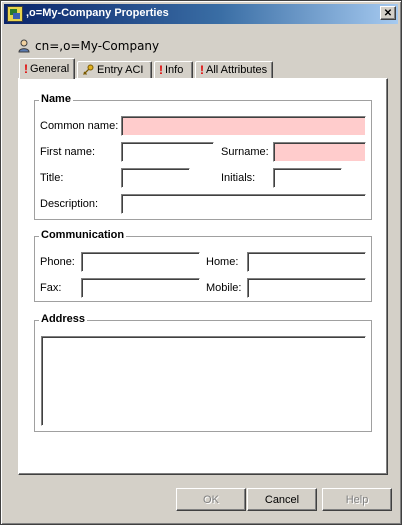 Image resolution: width=402 pixels, height=525 pixels. Describe the element at coordinates (68, 152) in the screenshot. I see `first-name-label: First name:` at that location.